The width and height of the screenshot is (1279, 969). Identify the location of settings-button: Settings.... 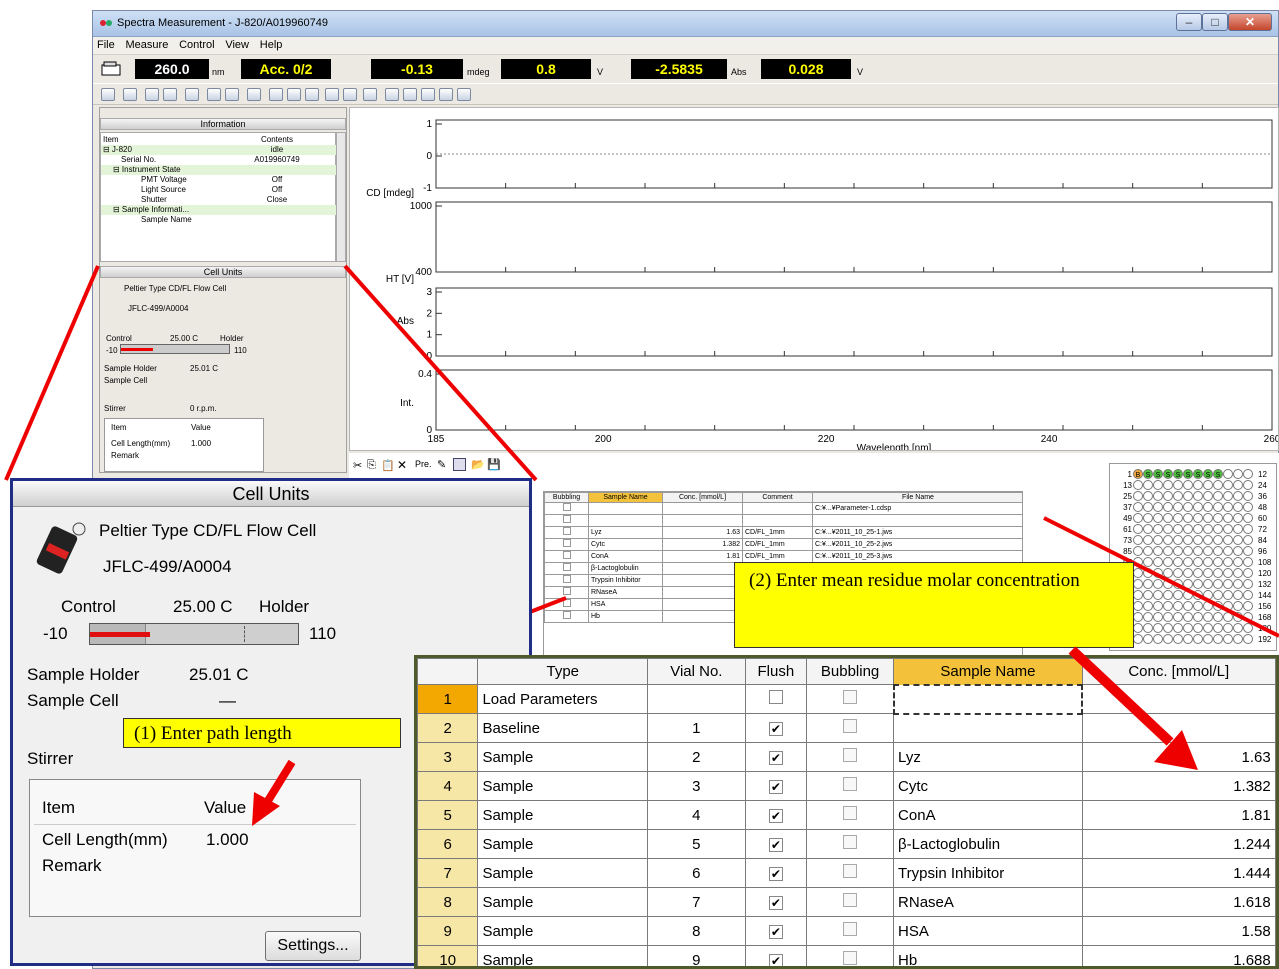
(313, 946).